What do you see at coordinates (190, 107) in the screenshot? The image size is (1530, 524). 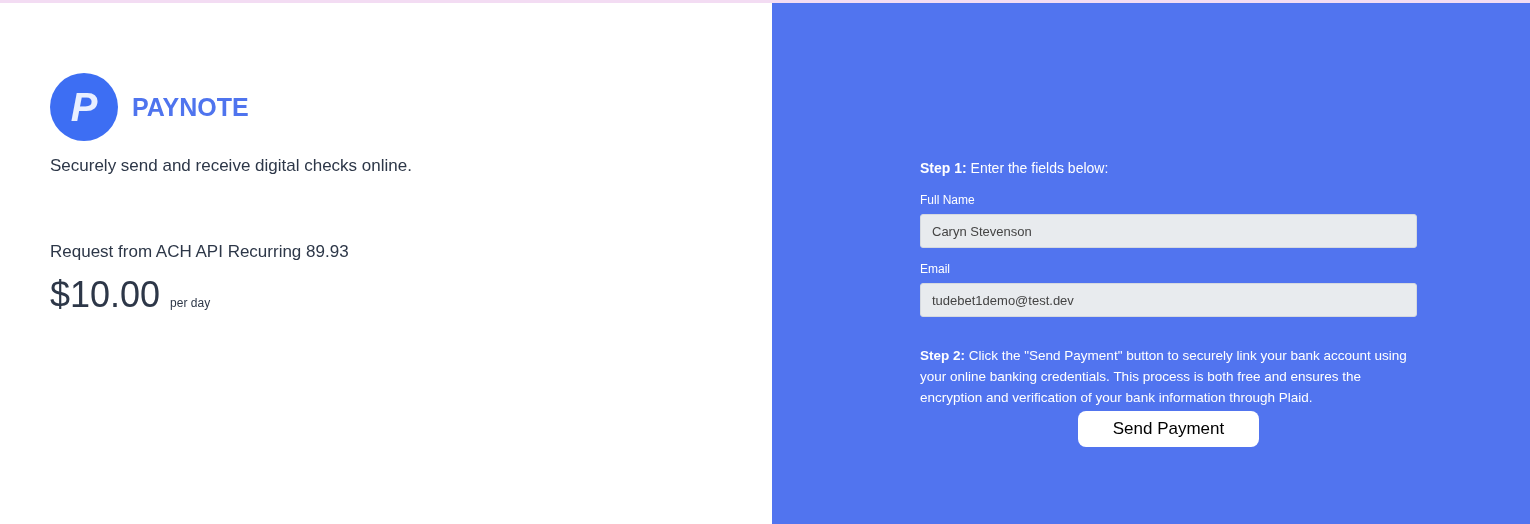 I see `brand-name: PAYNOTE` at bounding box center [190, 107].